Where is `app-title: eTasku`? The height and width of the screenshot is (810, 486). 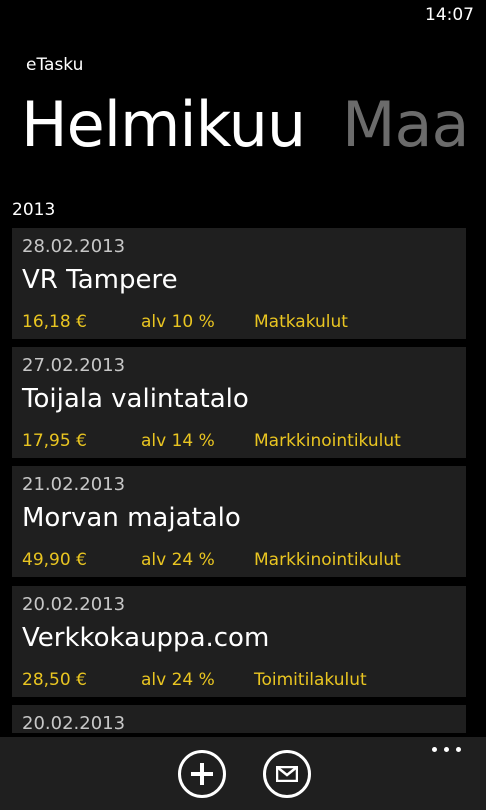 app-title: eTasku is located at coordinates (55, 65).